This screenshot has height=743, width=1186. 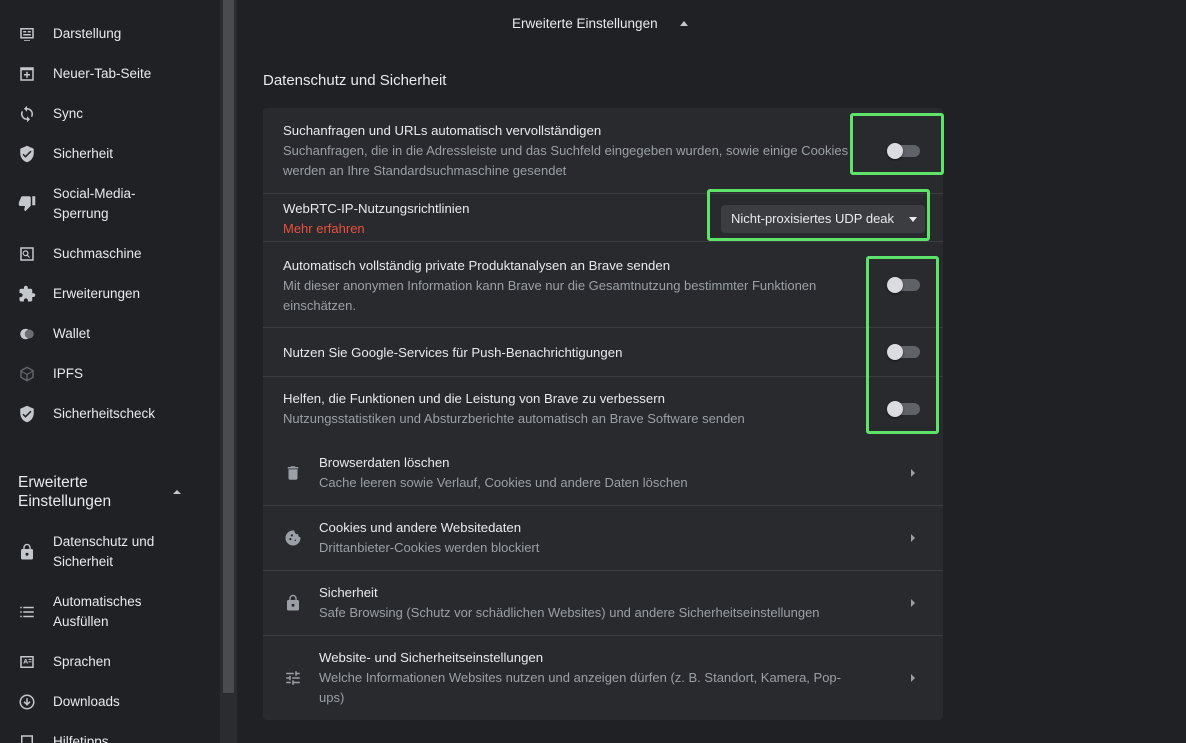 What do you see at coordinates (97, 293) in the screenshot?
I see `sidebar-item-label: Erweiterungen` at bounding box center [97, 293].